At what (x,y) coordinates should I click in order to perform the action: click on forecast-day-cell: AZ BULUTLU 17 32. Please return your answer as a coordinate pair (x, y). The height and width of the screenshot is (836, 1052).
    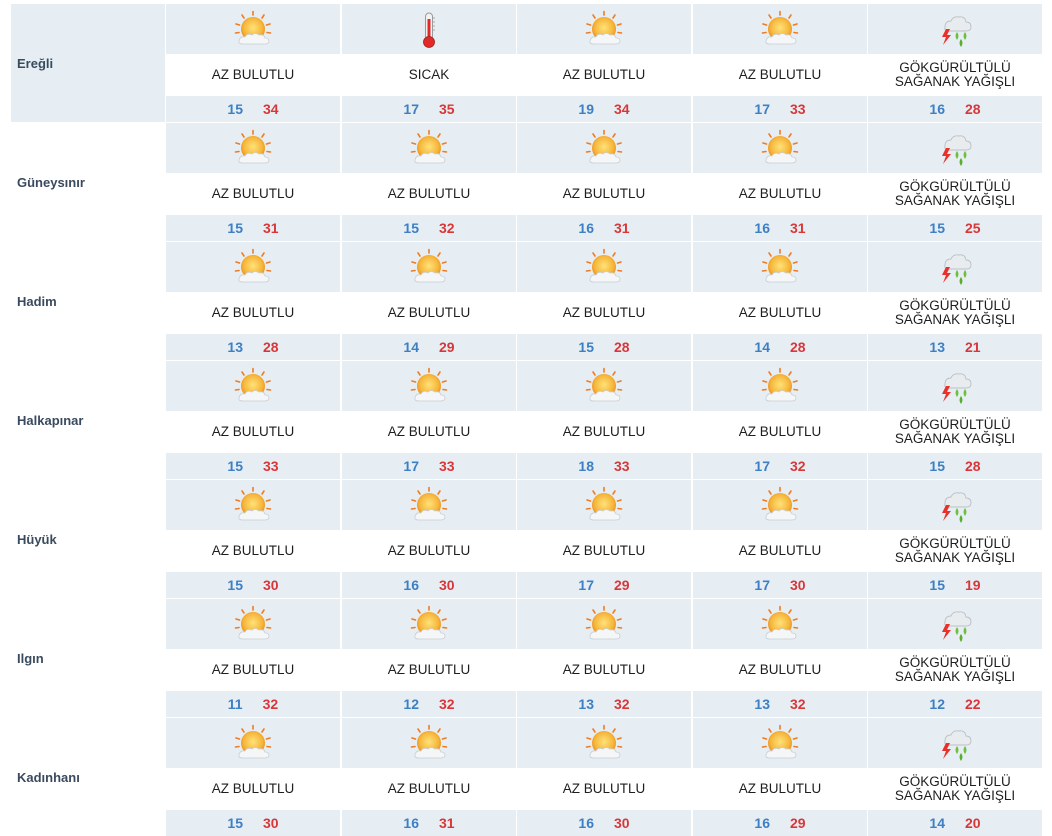
    Looking at the image, I should click on (780, 420).